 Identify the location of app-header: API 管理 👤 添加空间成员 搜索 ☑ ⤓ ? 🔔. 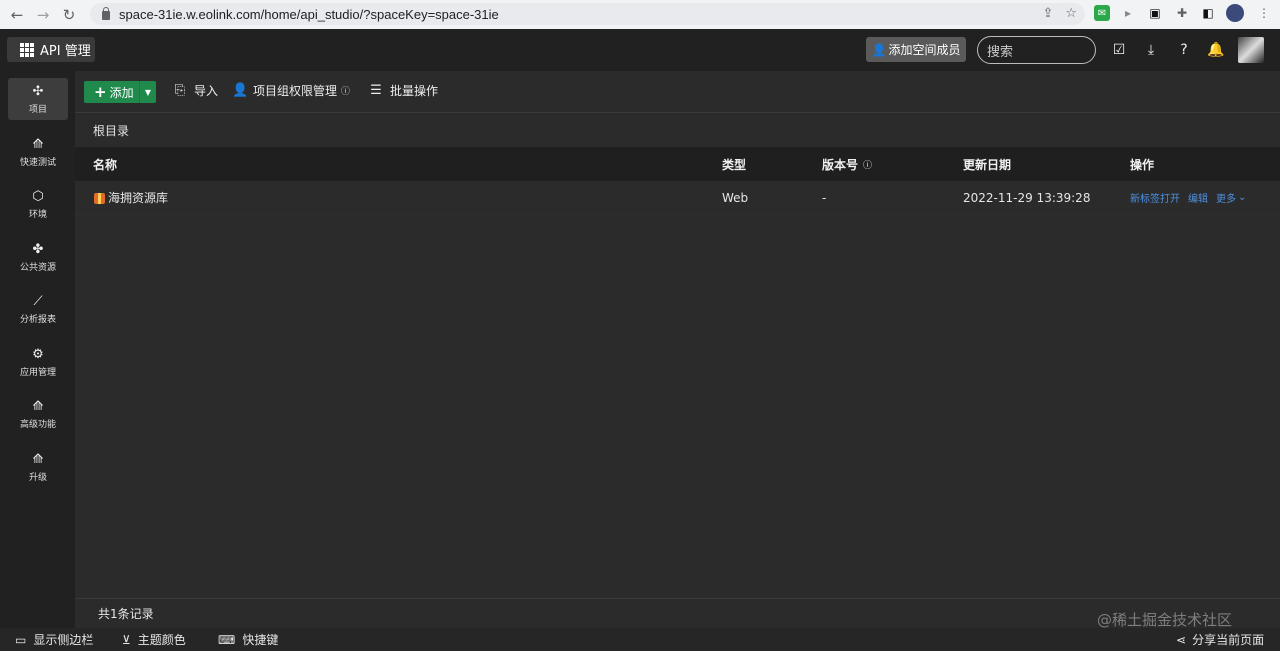
(640, 50).